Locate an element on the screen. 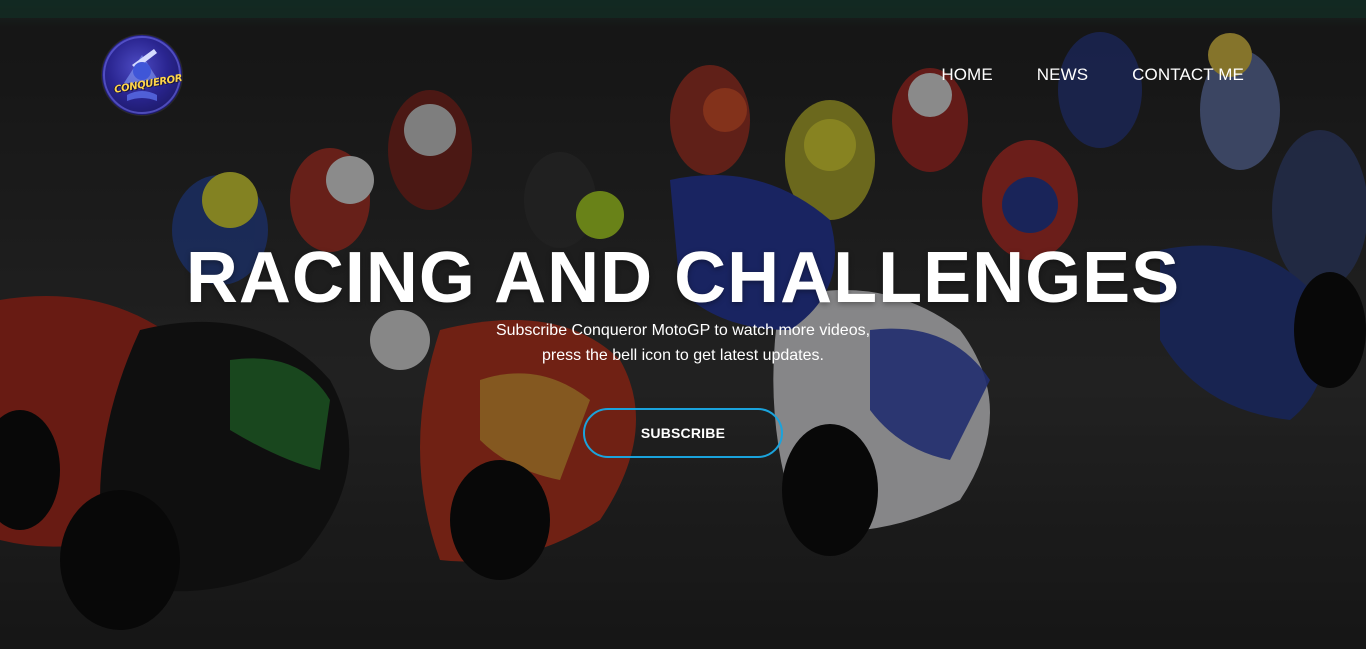 The image size is (1366, 649). main-nav: HOME NEWS CONTACT ME is located at coordinates (1092, 75).